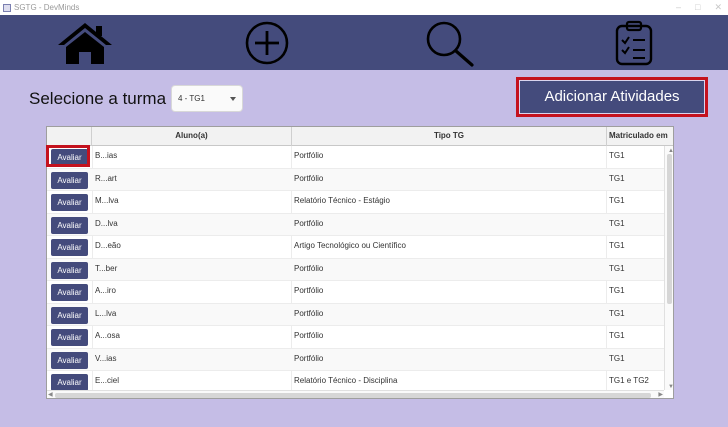  I want to click on aluno-cell: D...lva, so click(106, 223).